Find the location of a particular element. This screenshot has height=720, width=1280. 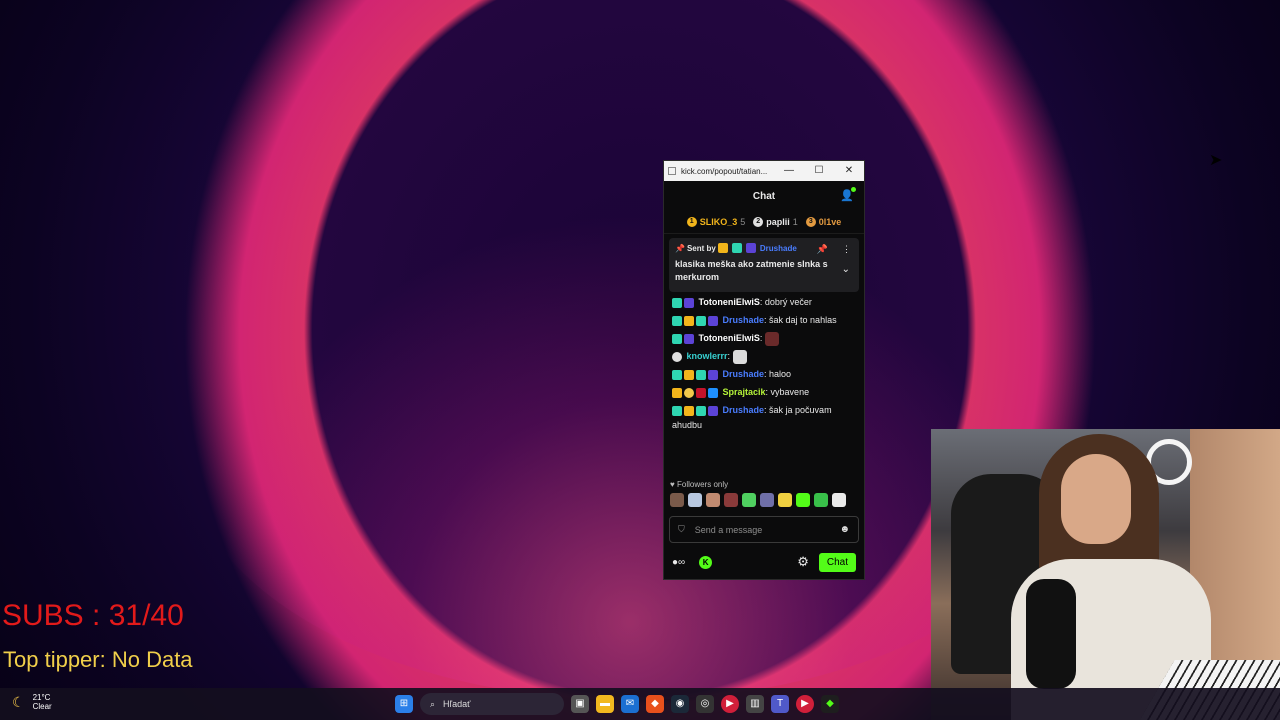

webcam-feed is located at coordinates (1105, 574).